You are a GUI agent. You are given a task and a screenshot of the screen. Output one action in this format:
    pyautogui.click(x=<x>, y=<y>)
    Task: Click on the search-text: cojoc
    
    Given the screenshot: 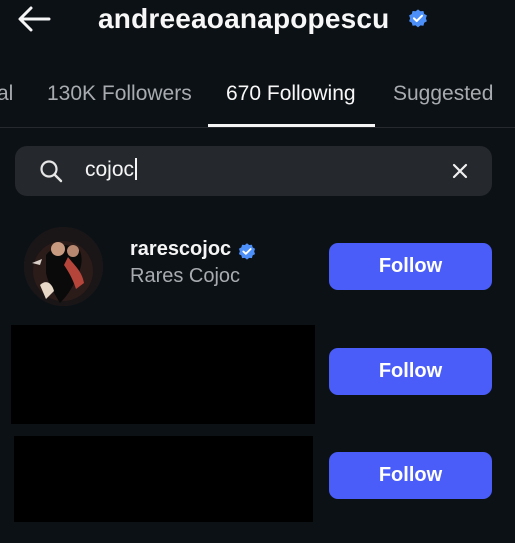 What is the action you would take?
    pyautogui.click(x=110, y=169)
    